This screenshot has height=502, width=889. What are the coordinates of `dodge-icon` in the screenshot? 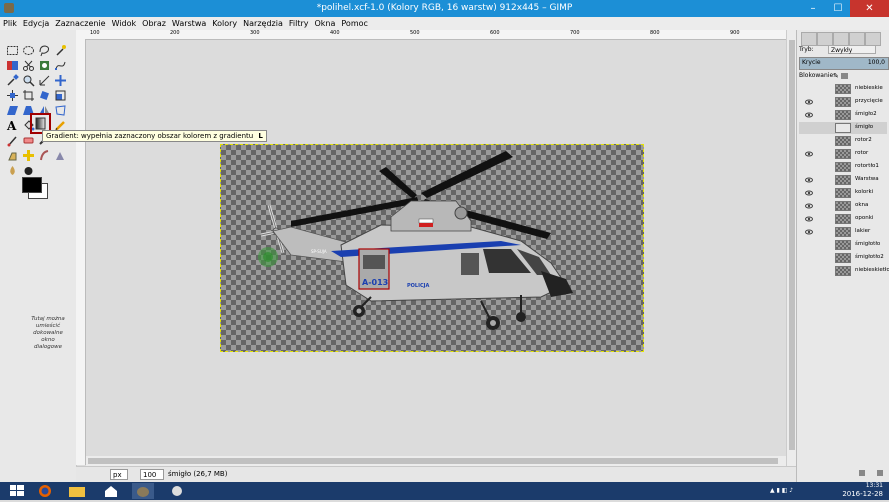 It's located at (60, 155).